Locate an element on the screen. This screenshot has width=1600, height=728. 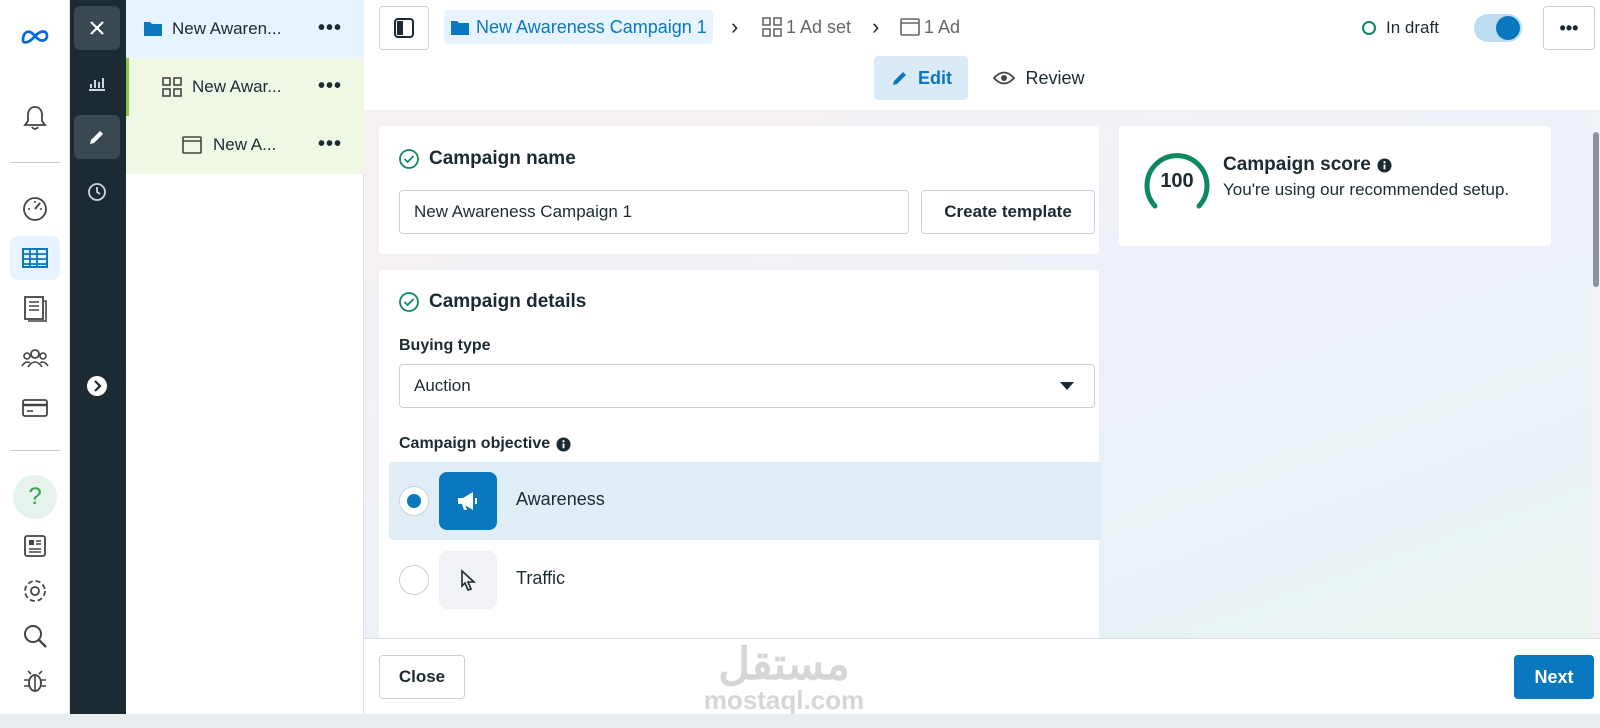
eye-icon is located at coordinates (1004, 78).